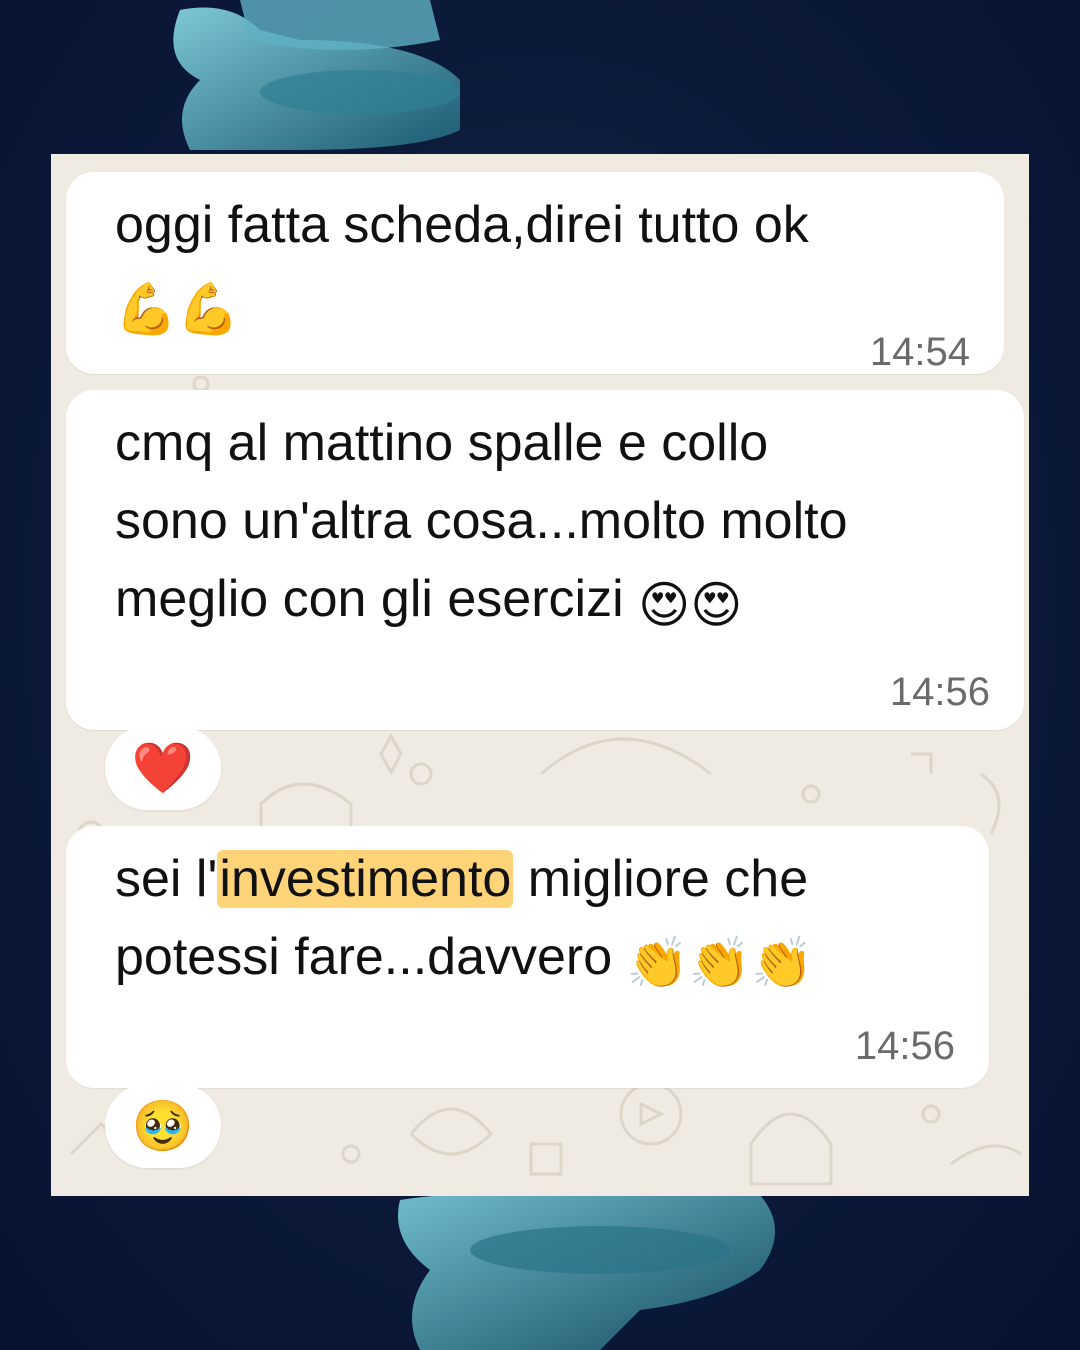 The height and width of the screenshot is (1350, 1080). What do you see at coordinates (365, 879) in the screenshot?
I see `highlighted-word: investimento` at bounding box center [365, 879].